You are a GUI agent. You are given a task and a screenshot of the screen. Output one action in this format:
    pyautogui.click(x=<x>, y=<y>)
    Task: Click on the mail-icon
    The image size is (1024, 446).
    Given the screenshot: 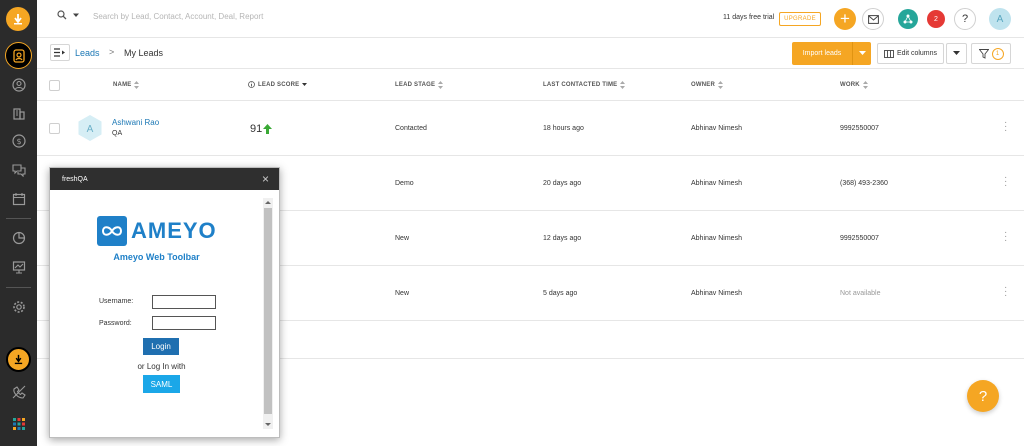 What is the action you would take?
    pyautogui.click(x=873, y=19)
    